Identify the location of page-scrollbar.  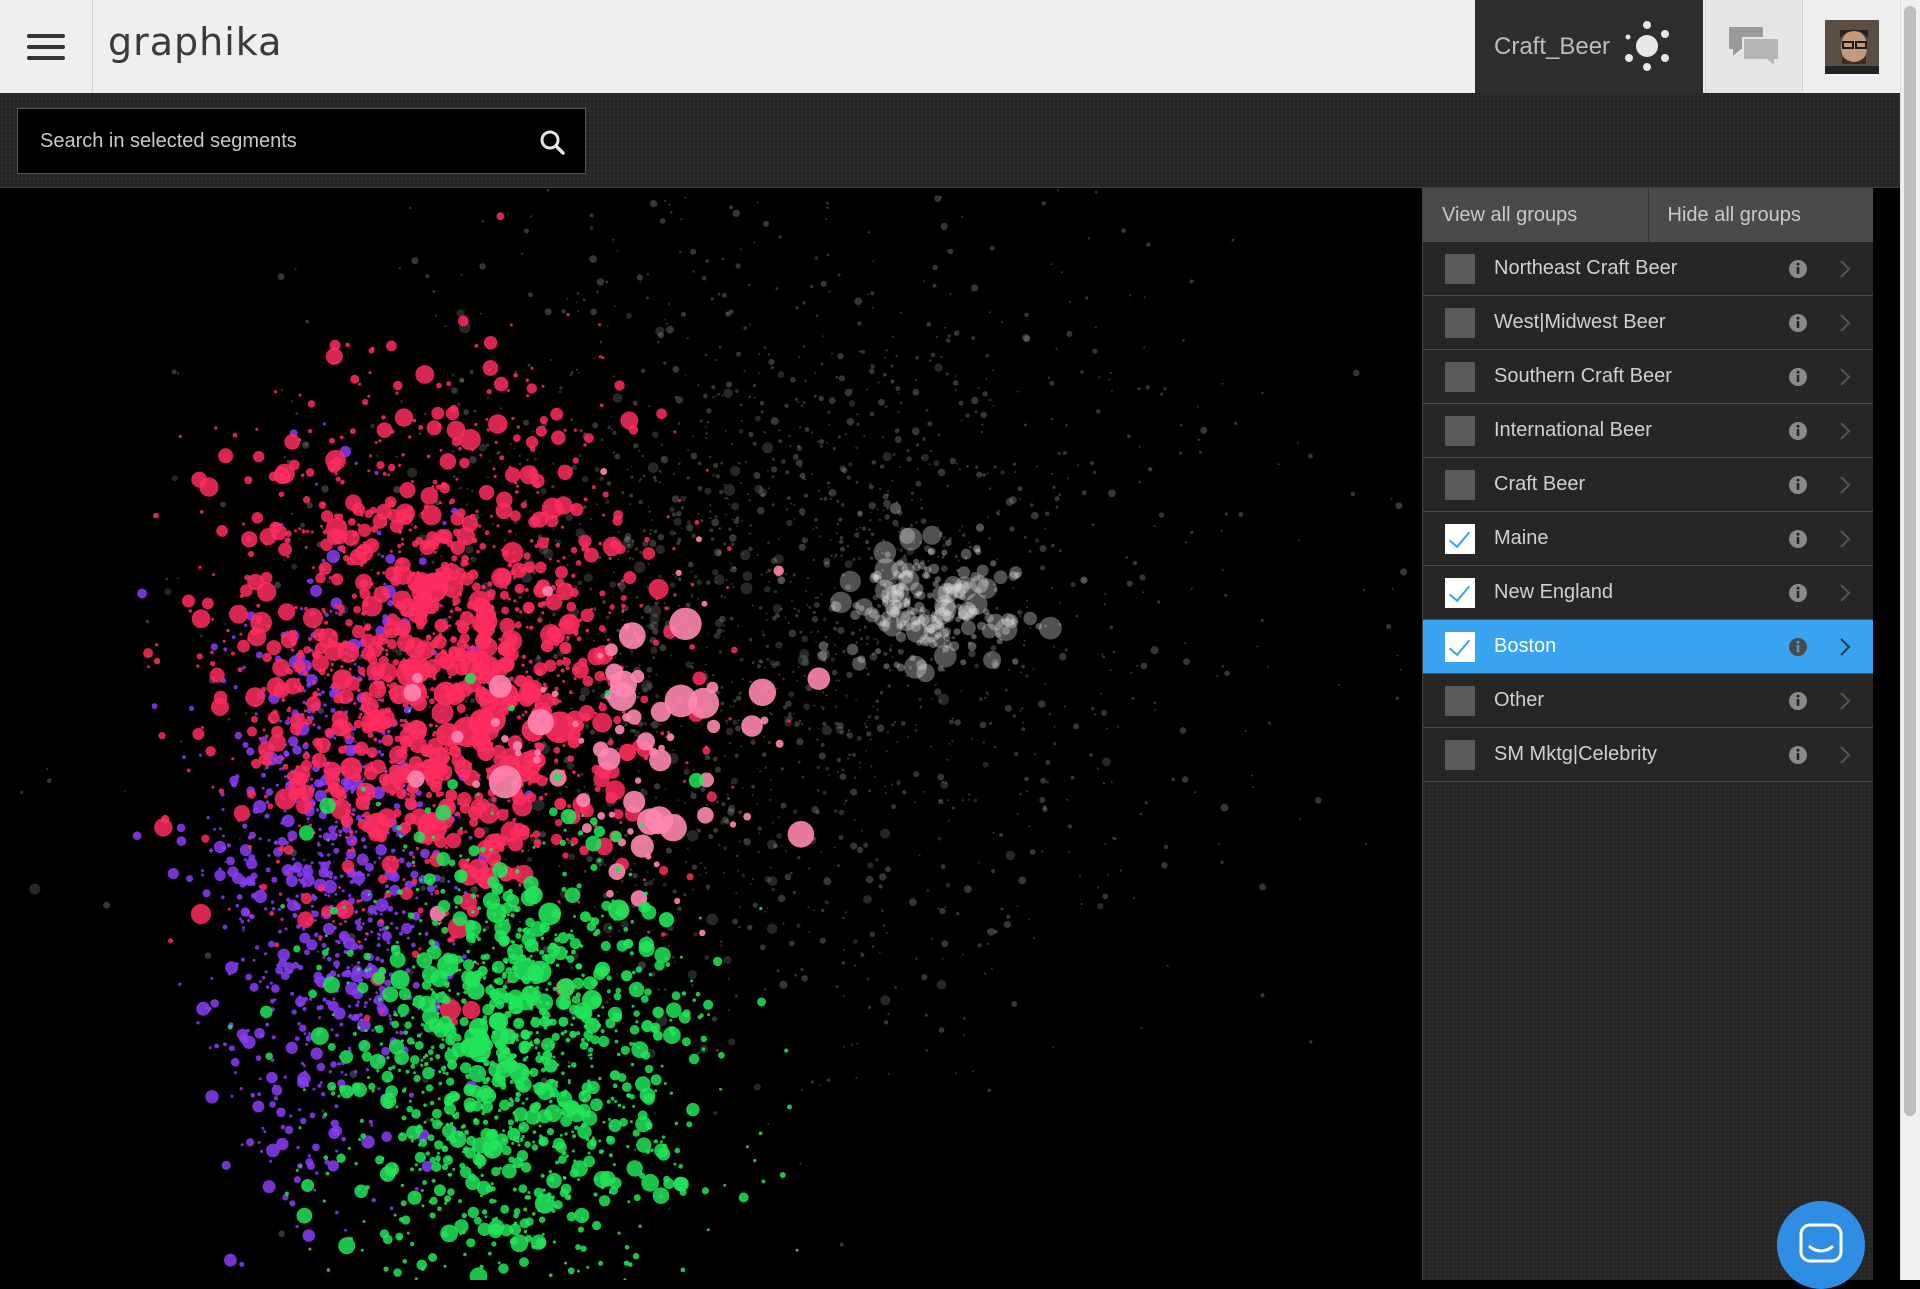
(1910, 640).